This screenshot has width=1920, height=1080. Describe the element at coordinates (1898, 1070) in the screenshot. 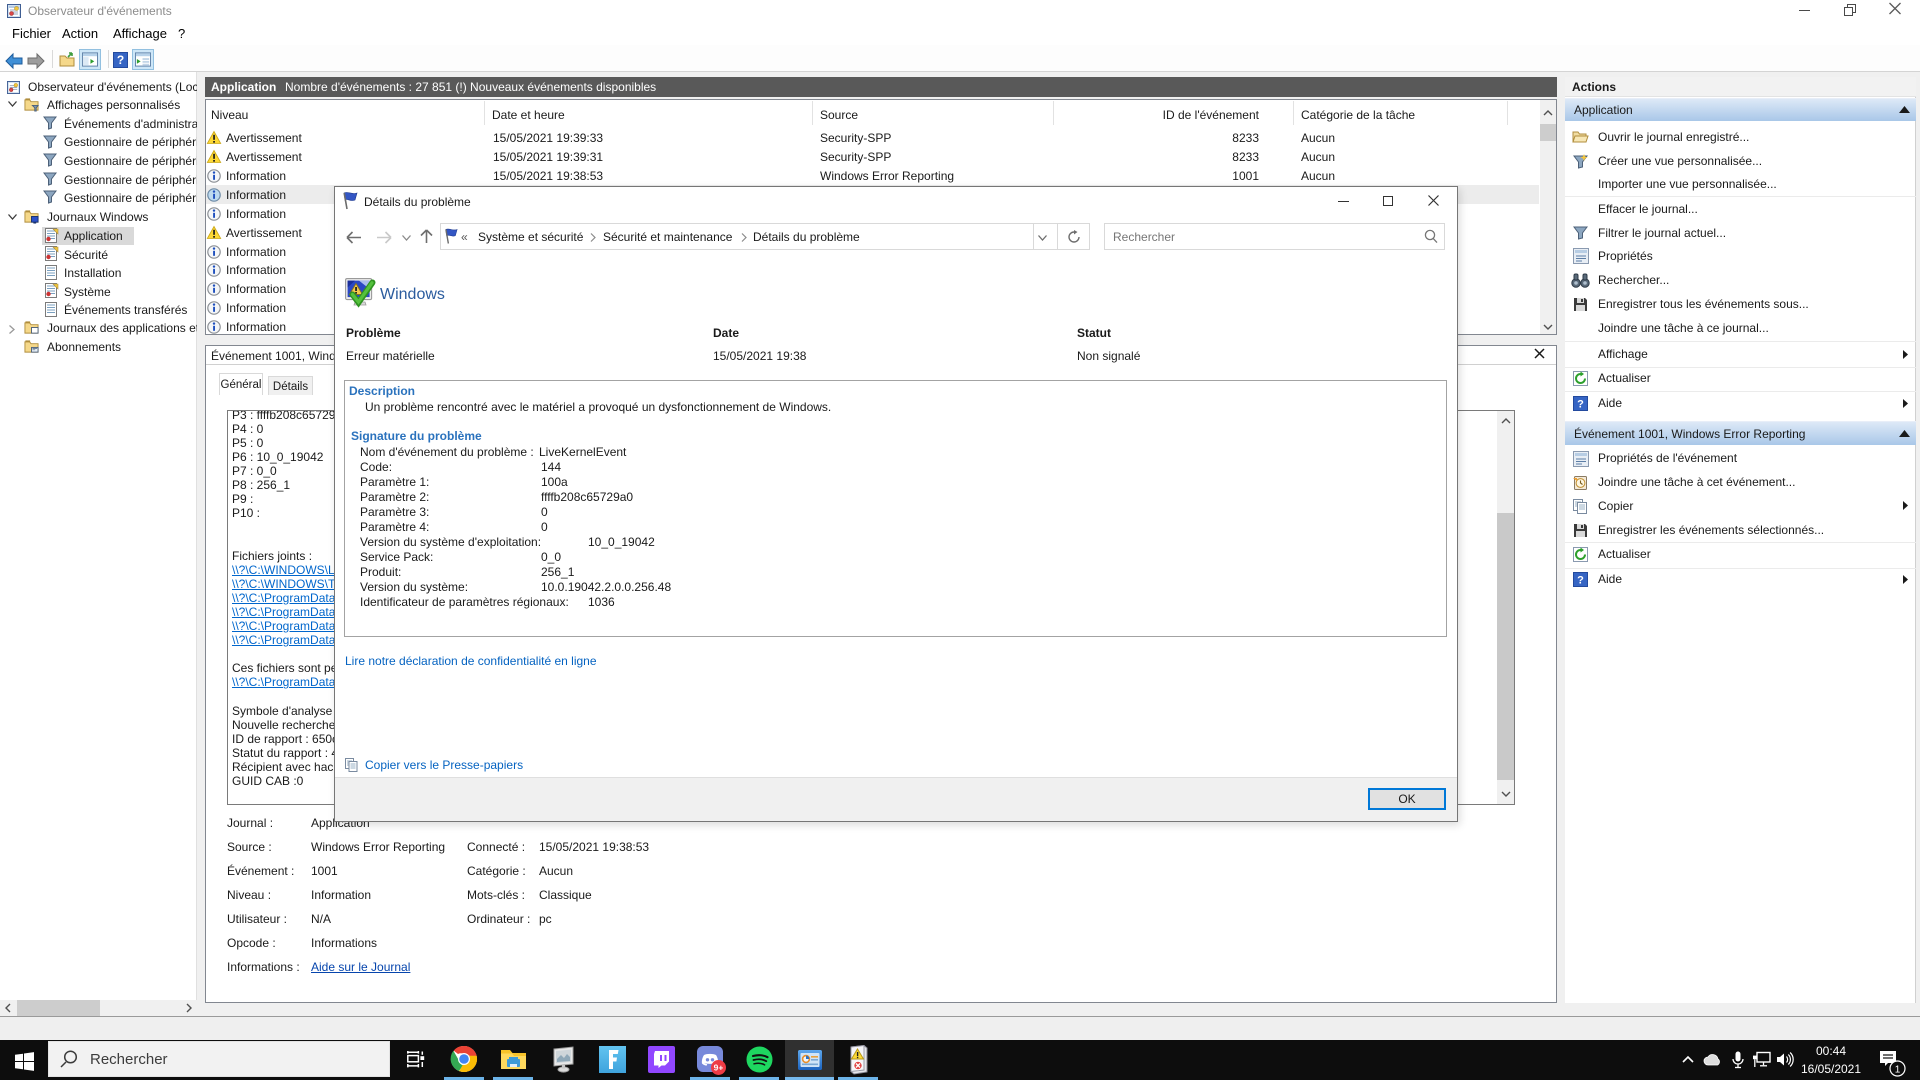

I see `svg-text: 1` at that location.